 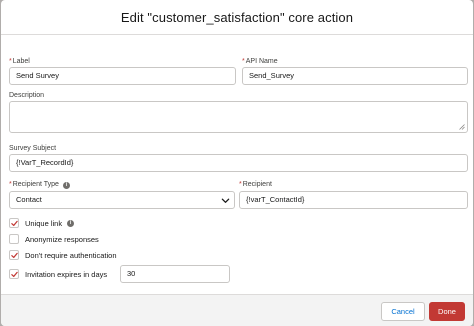 What do you see at coordinates (238, 117) in the screenshot?
I see `description-textarea` at bounding box center [238, 117].